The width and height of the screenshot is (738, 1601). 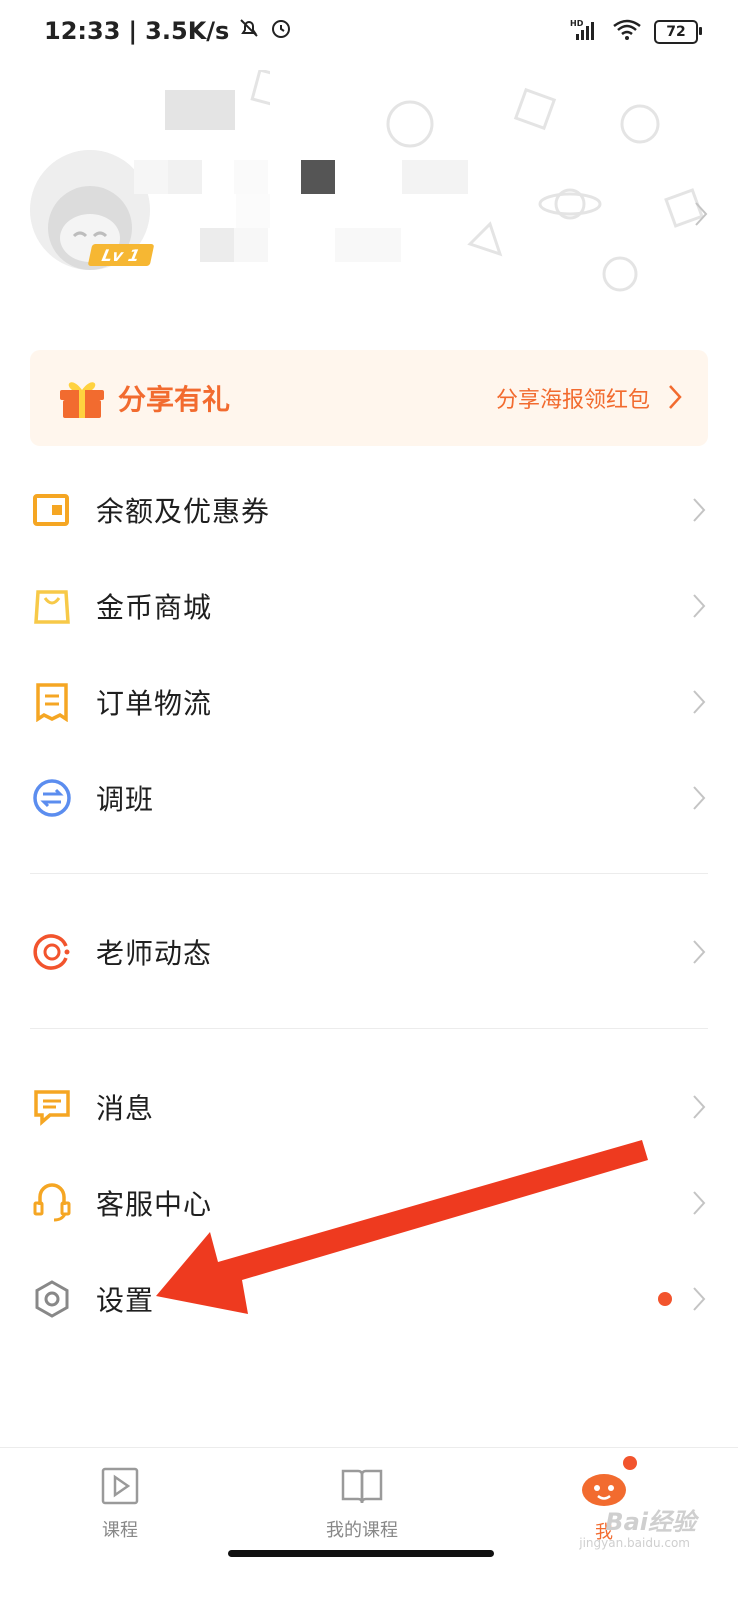 I want to click on share-title: 分享有礼, so click(x=174, y=399).